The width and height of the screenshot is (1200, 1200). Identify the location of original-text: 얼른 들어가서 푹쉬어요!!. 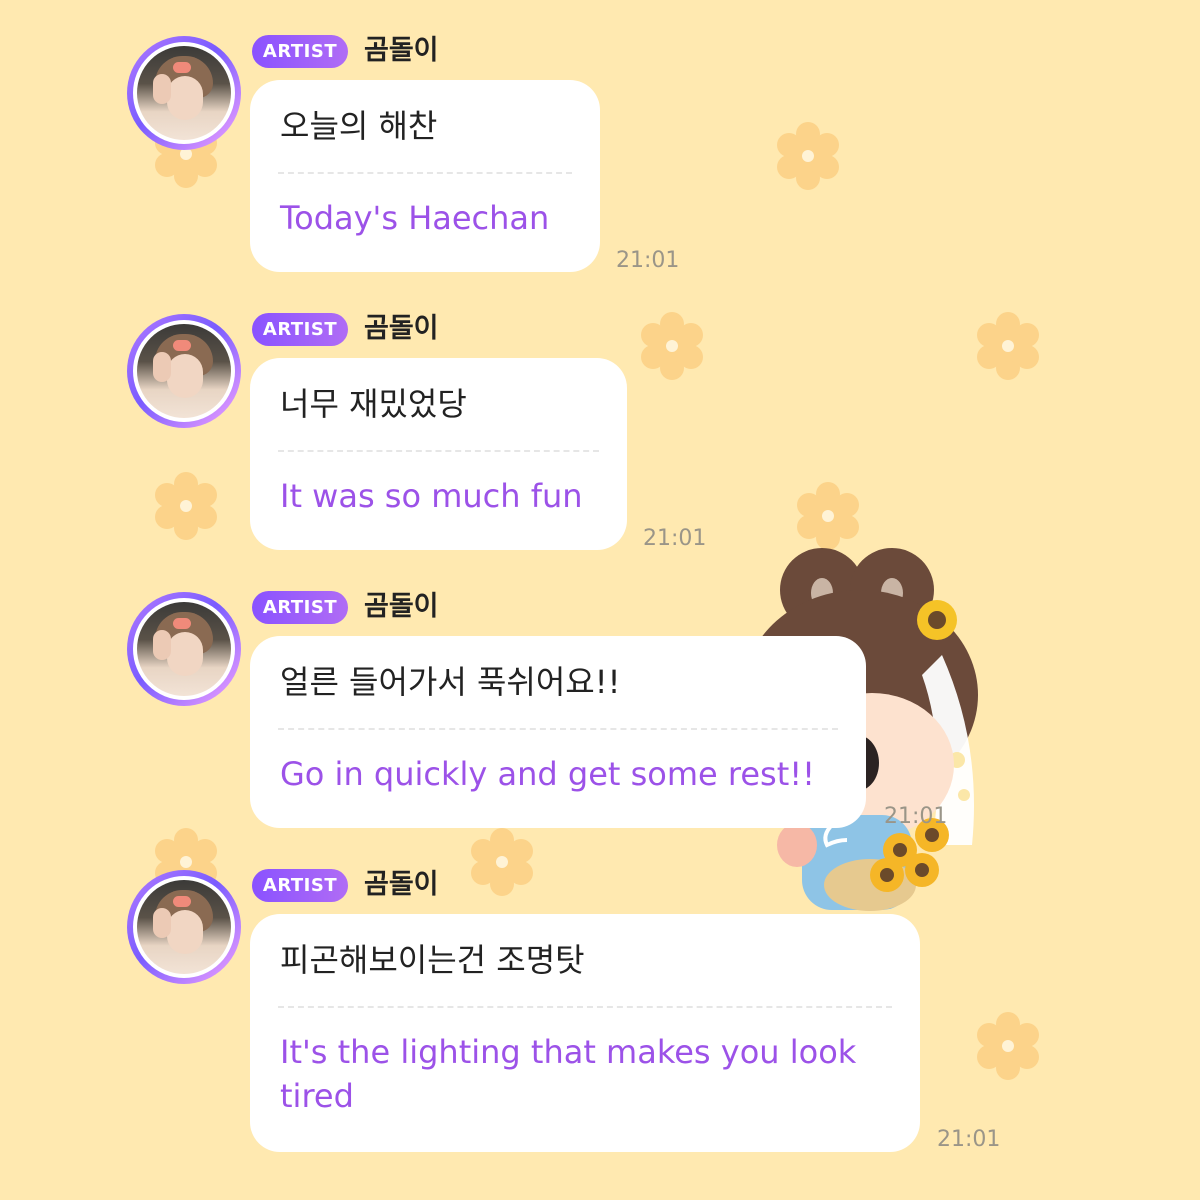
(450, 682).